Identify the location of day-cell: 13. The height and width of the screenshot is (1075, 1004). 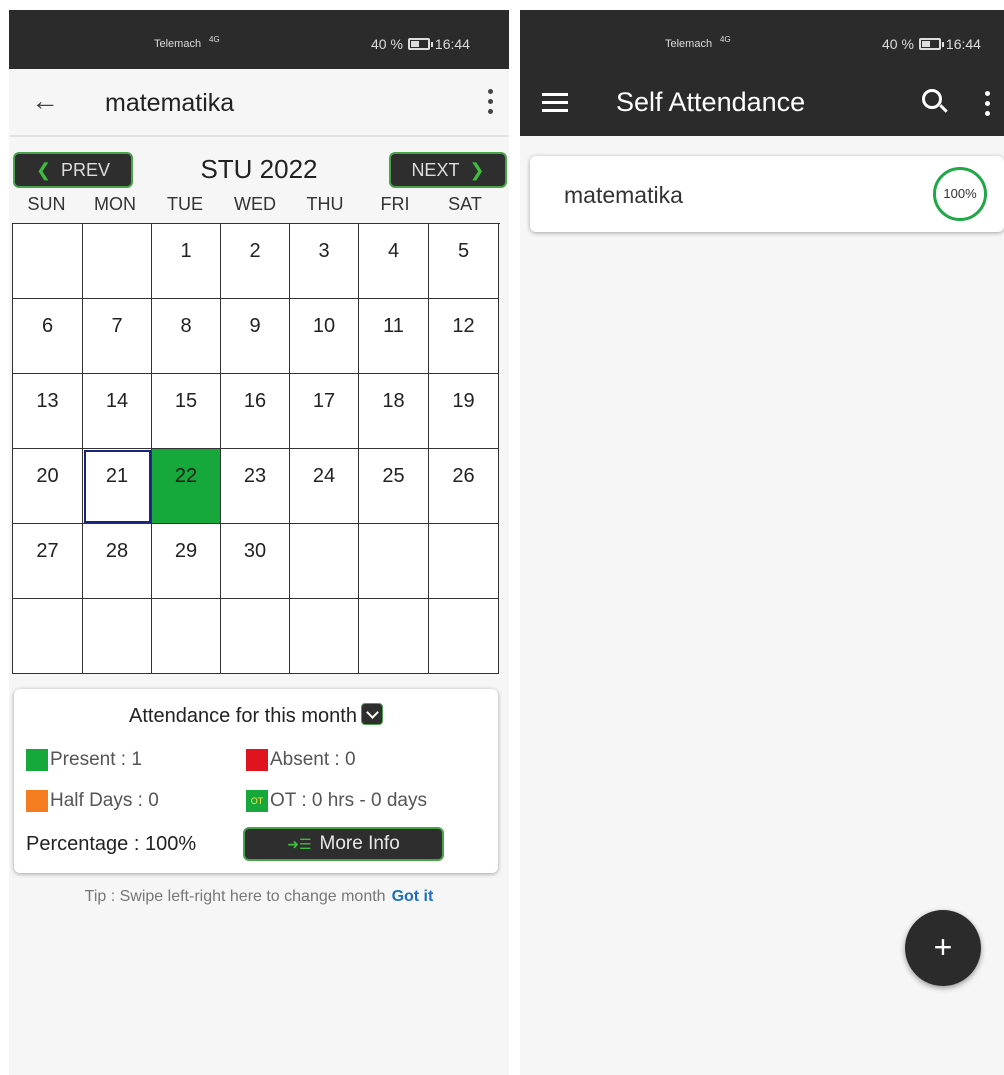
(48, 411).